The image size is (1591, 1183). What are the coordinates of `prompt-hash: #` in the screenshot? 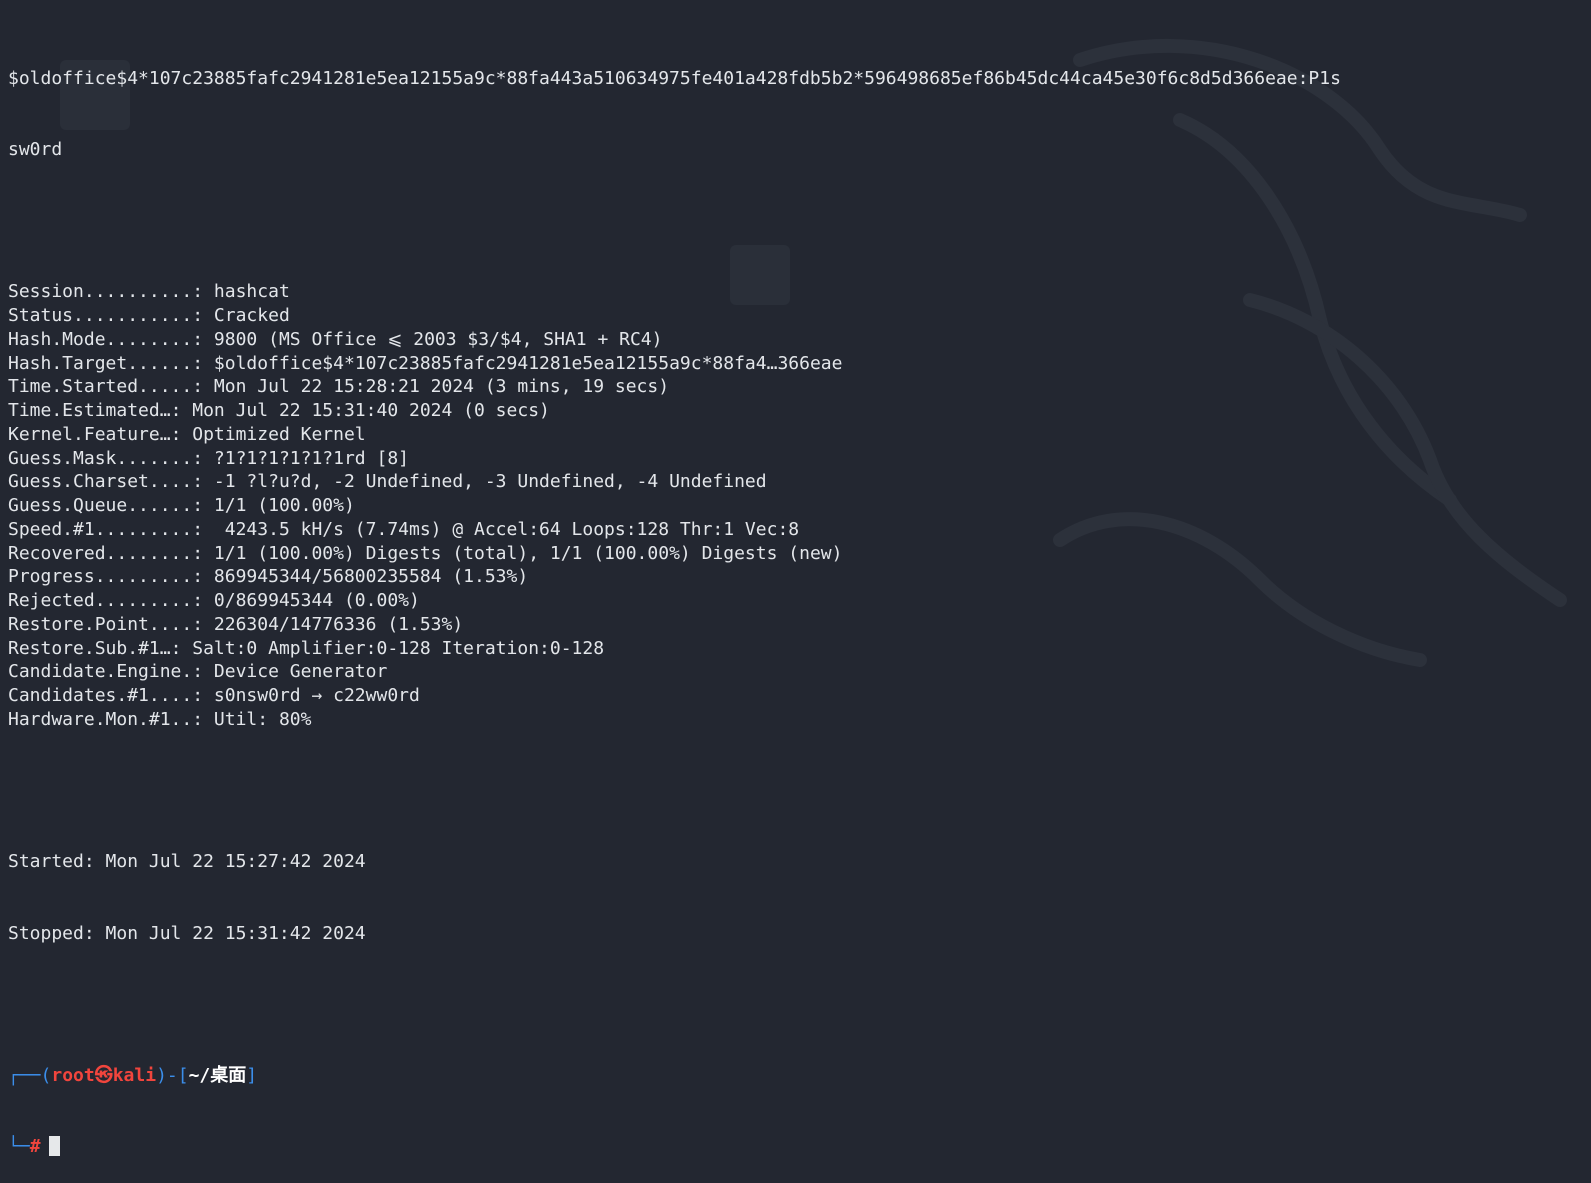 It's located at (35, 1147).